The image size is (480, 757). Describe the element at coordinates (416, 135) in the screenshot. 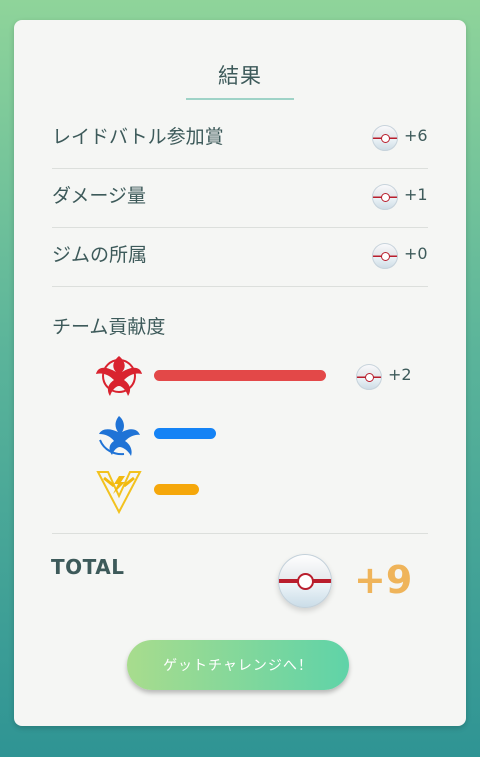

I see `reward-value: +6` at that location.